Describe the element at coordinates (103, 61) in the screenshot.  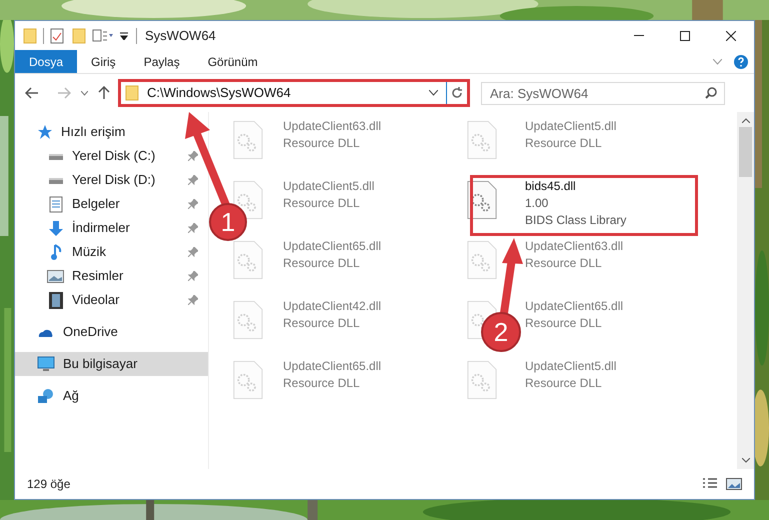
I see `ribbon-tab: Giriş` at that location.